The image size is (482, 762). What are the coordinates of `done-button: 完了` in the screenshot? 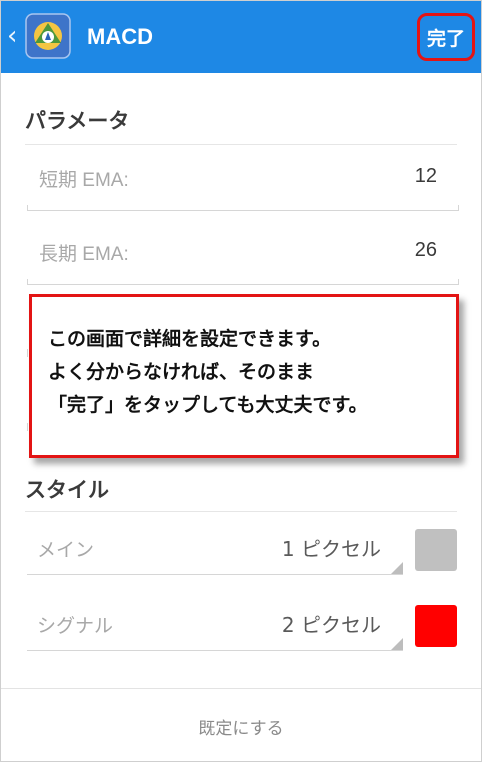 It's located at (446, 37).